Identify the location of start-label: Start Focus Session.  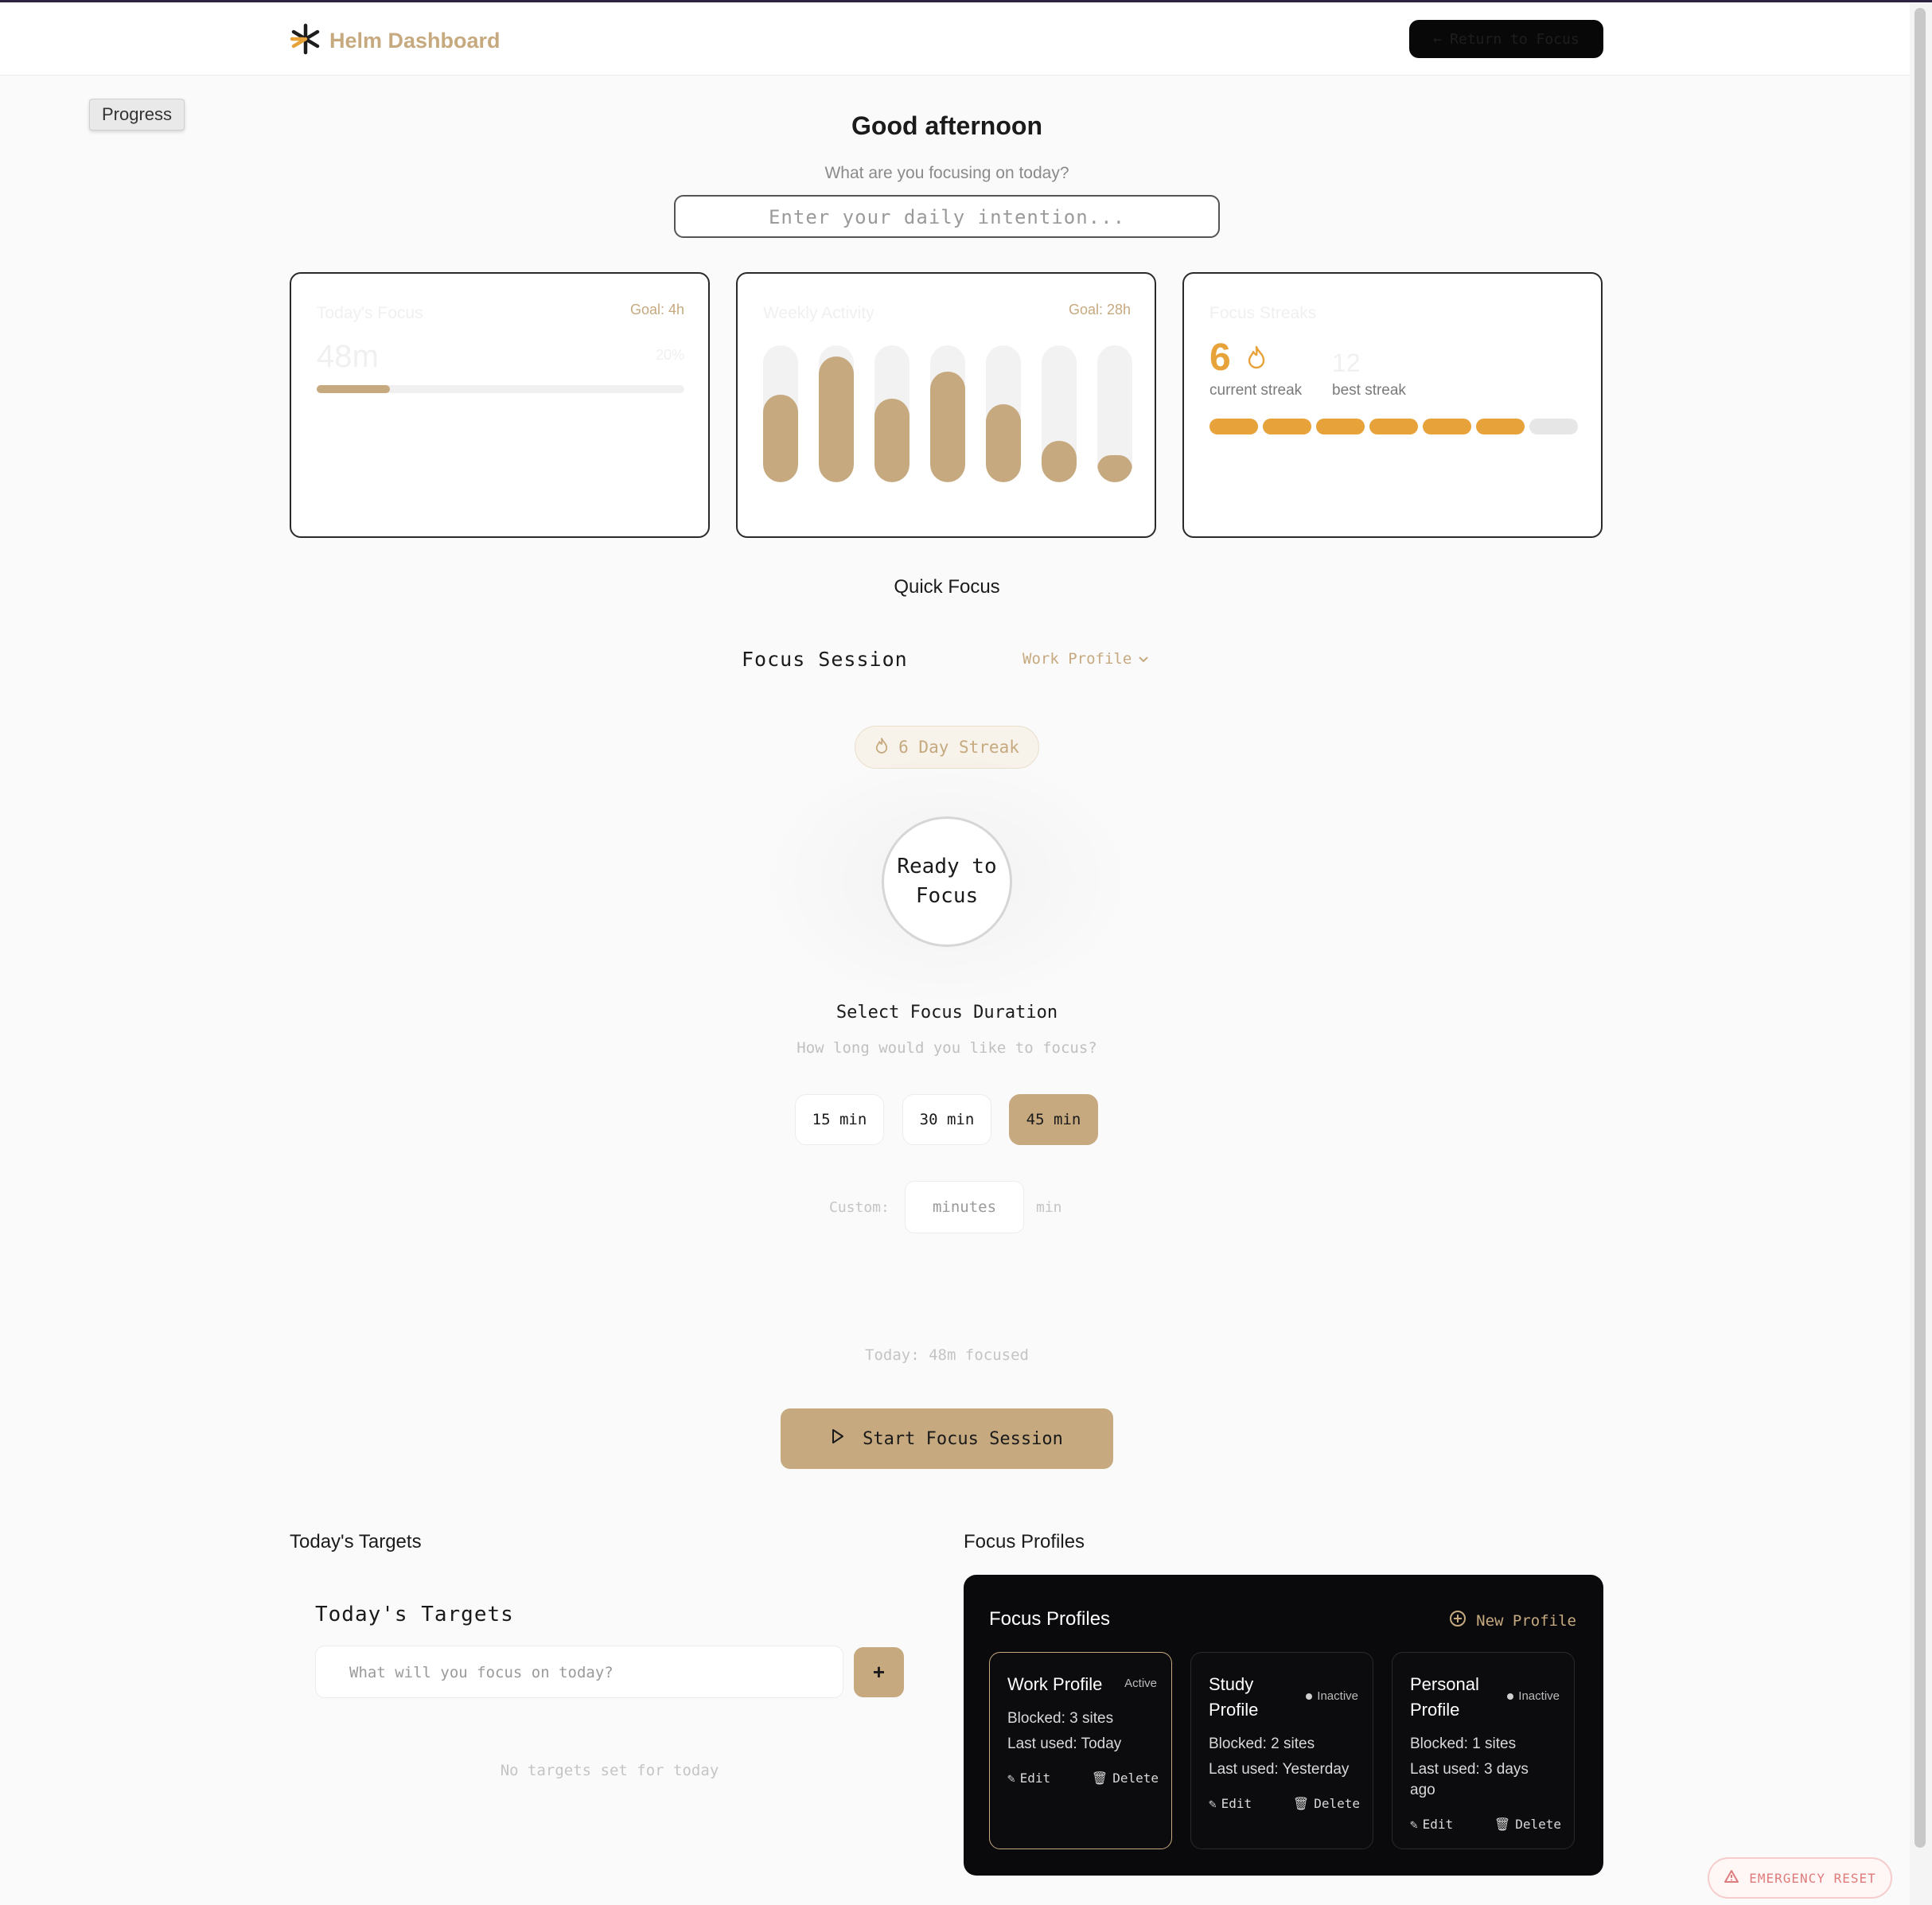
(963, 1438).